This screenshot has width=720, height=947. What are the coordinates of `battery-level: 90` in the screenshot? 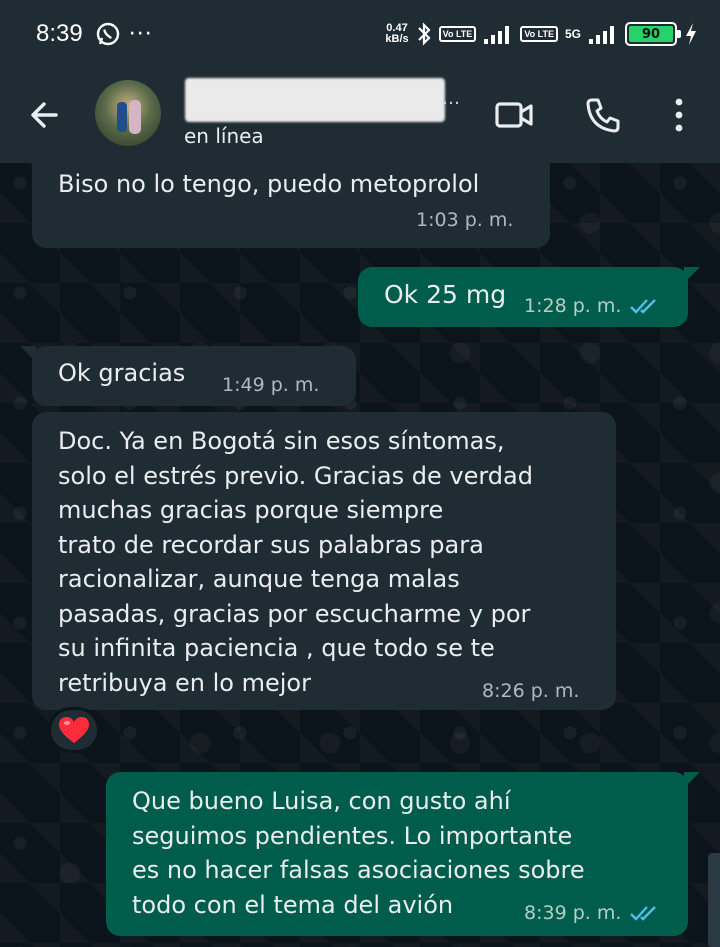 It's located at (651, 34).